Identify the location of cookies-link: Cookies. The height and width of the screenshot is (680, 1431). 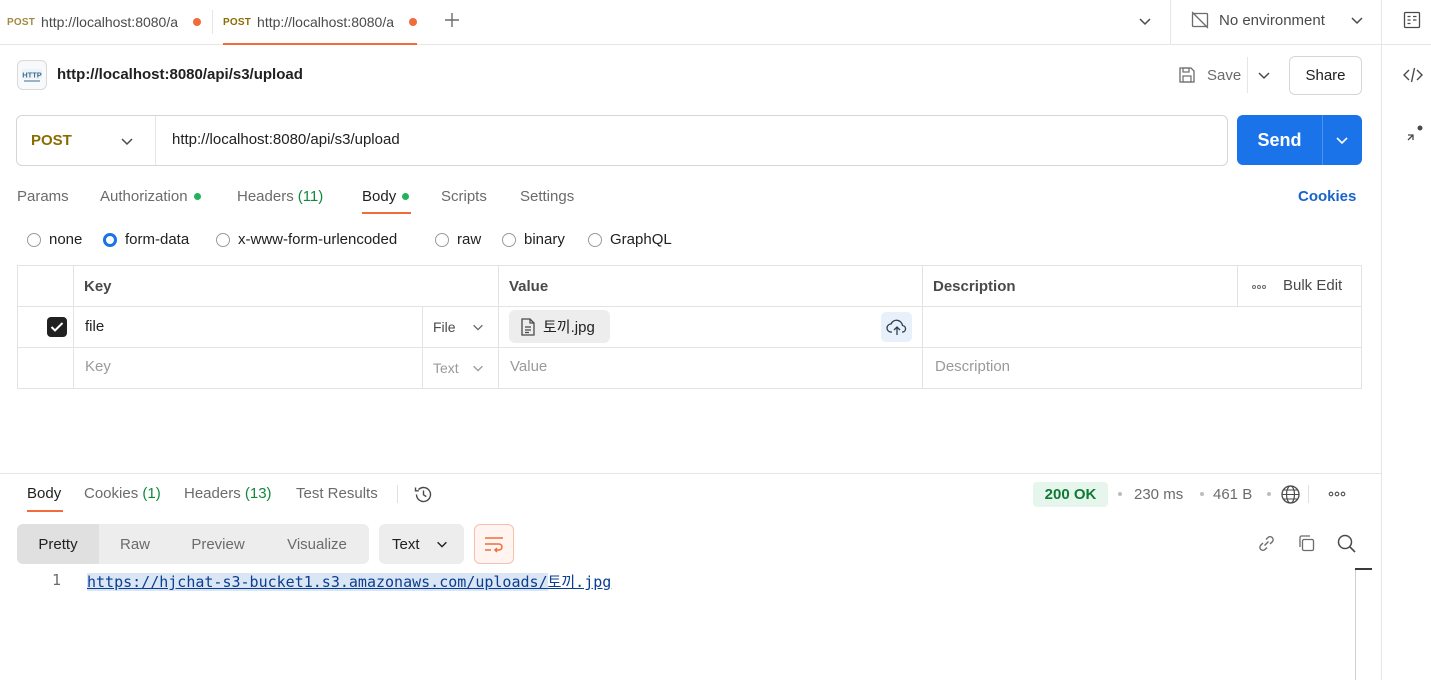
(1327, 196).